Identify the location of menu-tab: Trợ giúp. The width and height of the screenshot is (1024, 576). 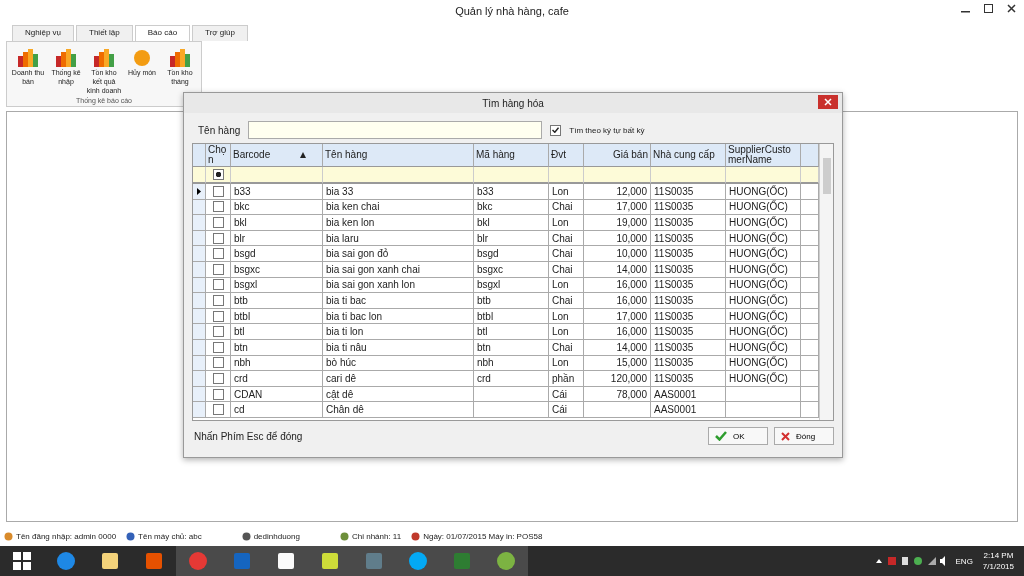
(220, 33).